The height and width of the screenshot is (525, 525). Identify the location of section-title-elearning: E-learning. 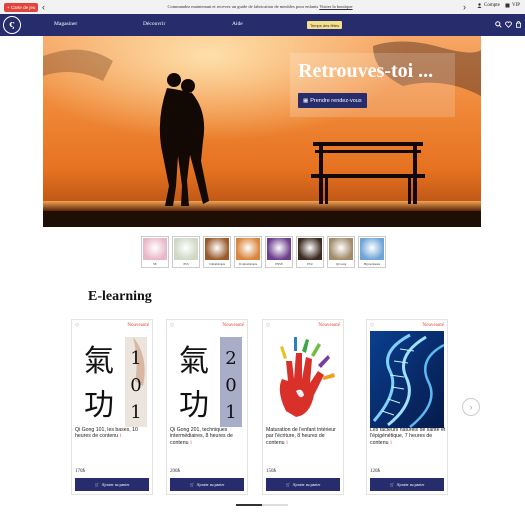
(120, 296).